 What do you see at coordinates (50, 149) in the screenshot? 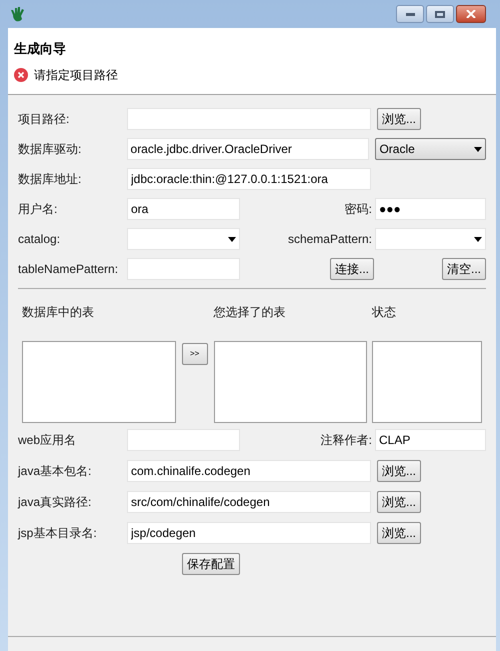
I see `field-label: 数据库驱动:` at bounding box center [50, 149].